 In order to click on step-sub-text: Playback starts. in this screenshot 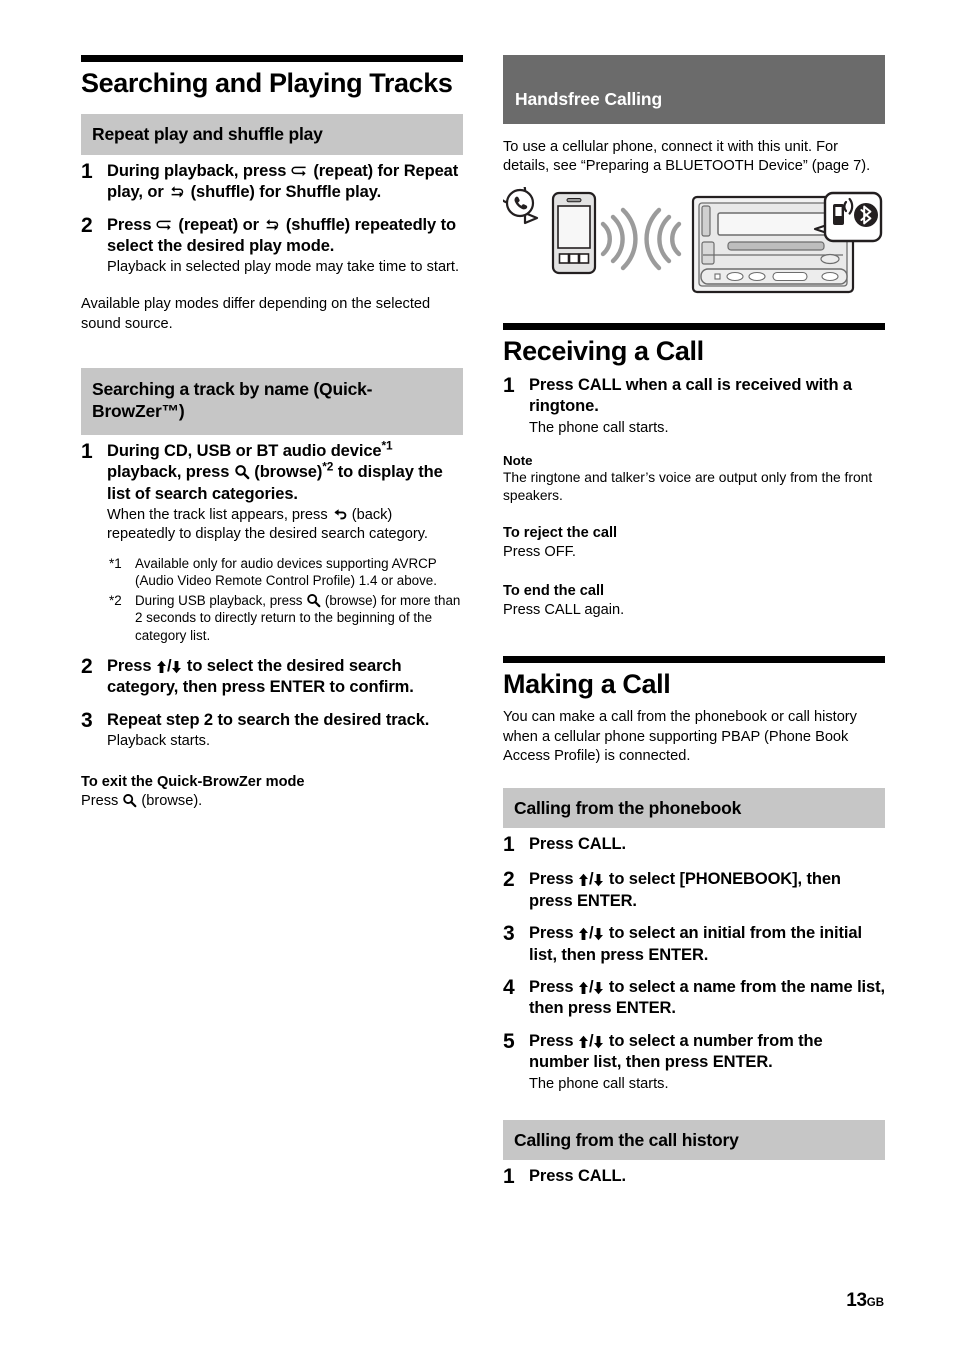, I will do `click(159, 741)`.